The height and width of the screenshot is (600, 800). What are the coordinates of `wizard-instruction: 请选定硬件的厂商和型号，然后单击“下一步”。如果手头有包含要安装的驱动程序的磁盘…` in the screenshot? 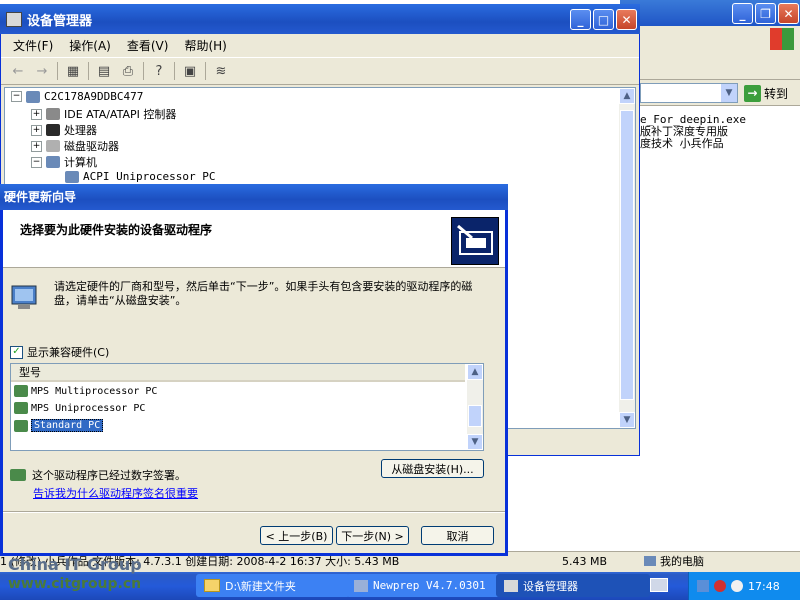 It's located at (263, 293).